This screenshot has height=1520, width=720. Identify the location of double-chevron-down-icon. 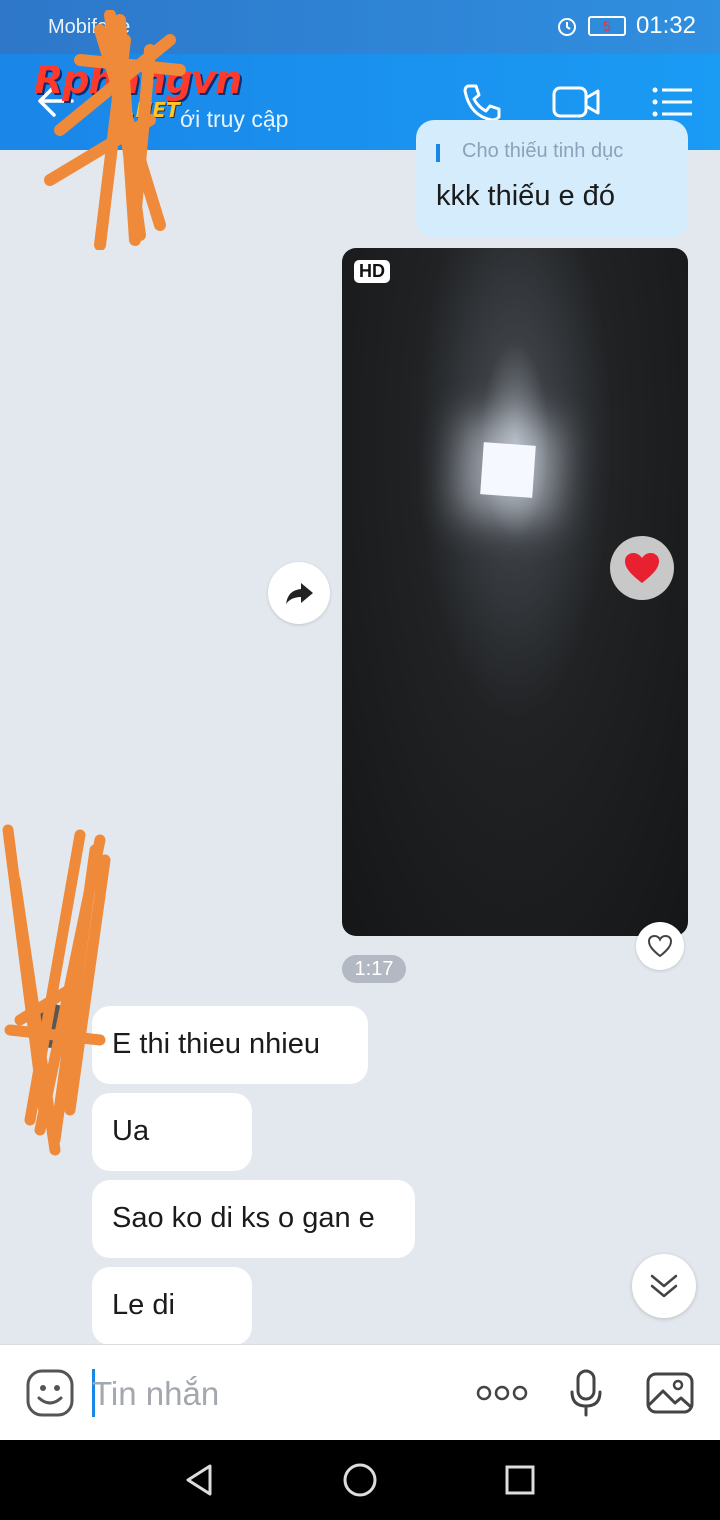
(664, 1286).